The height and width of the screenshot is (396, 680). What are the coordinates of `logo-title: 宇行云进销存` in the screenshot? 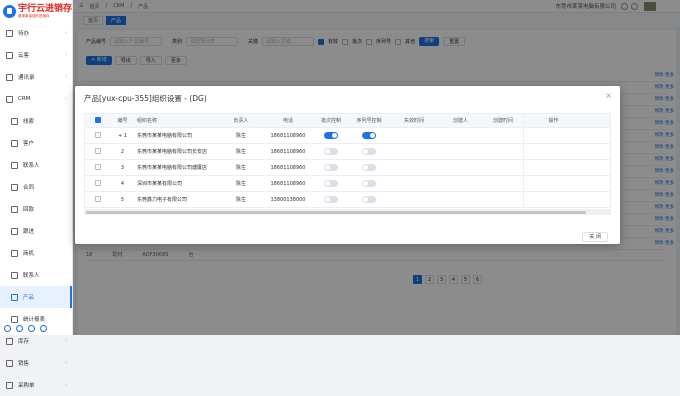 It's located at (44, 9).